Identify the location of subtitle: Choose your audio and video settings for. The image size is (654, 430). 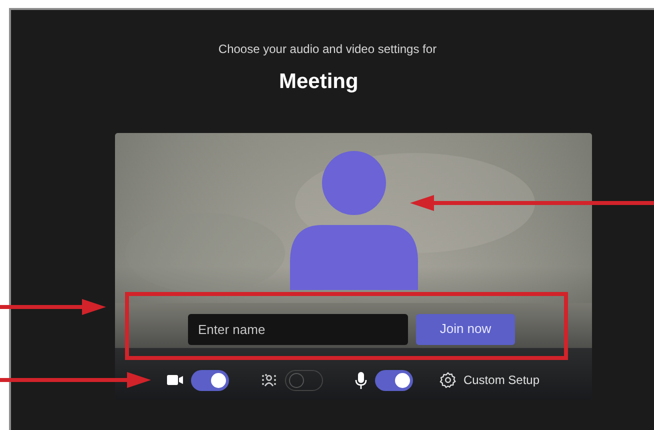
(327, 49).